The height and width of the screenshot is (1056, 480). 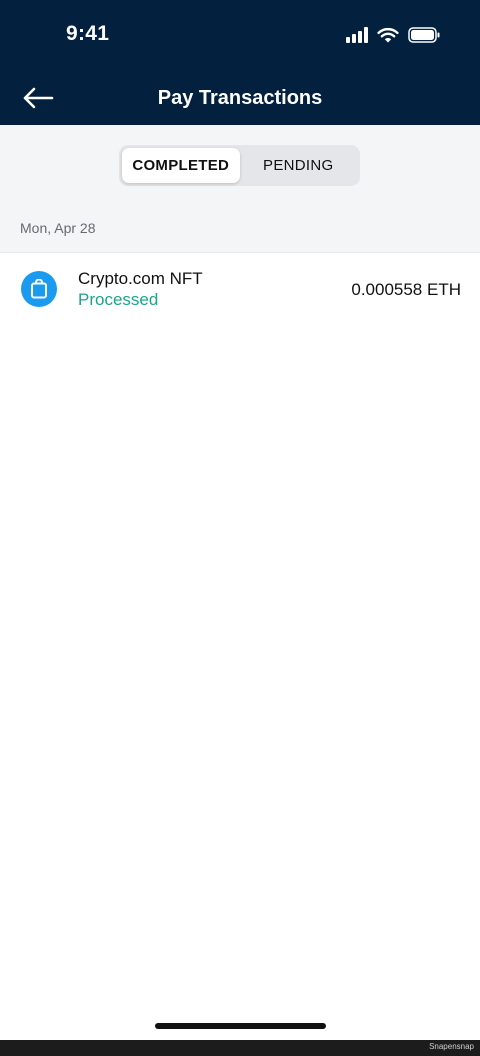 I want to click on app-header: 9:41 Pay Transactions, so click(x=240, y=62).